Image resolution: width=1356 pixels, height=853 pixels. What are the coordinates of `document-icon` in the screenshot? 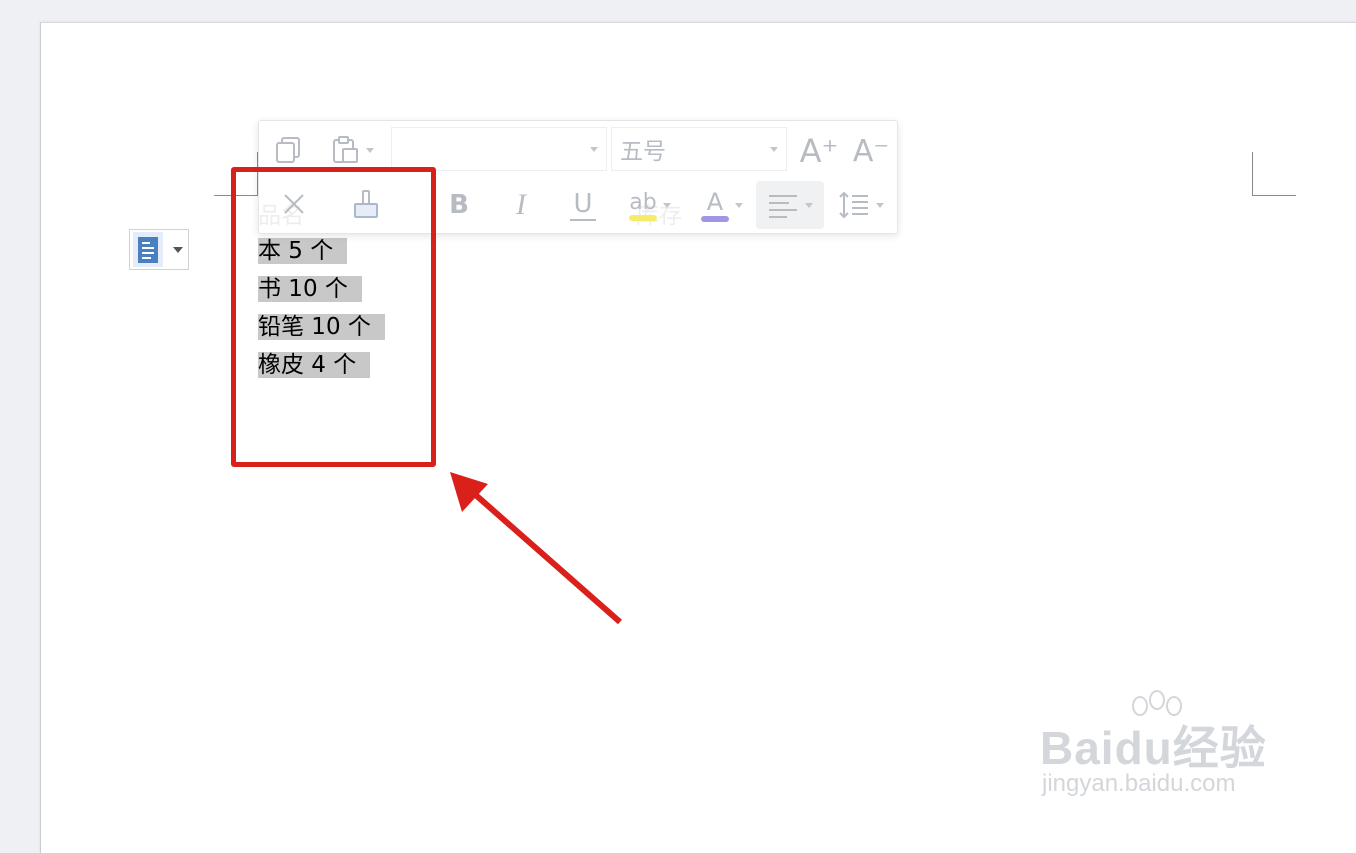 It's located at (148, 249).